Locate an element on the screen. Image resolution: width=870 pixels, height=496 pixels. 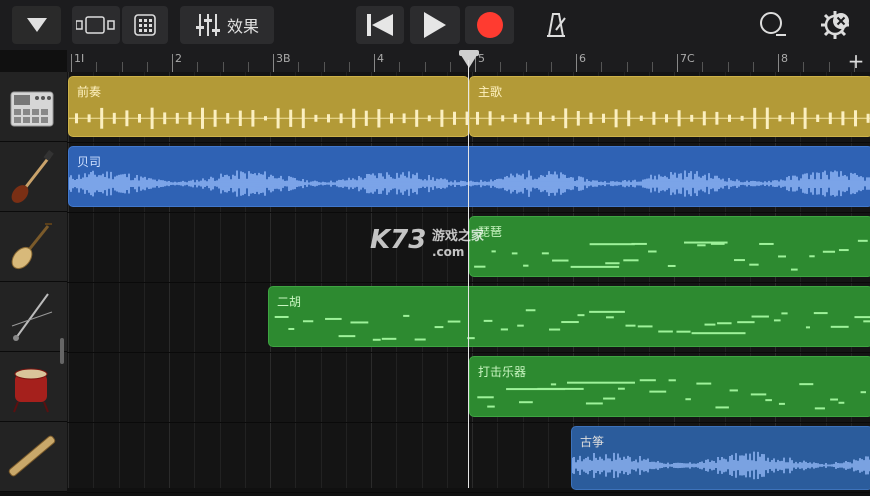
region-guzheng: 古筝 is located at coordinates (720, 458).